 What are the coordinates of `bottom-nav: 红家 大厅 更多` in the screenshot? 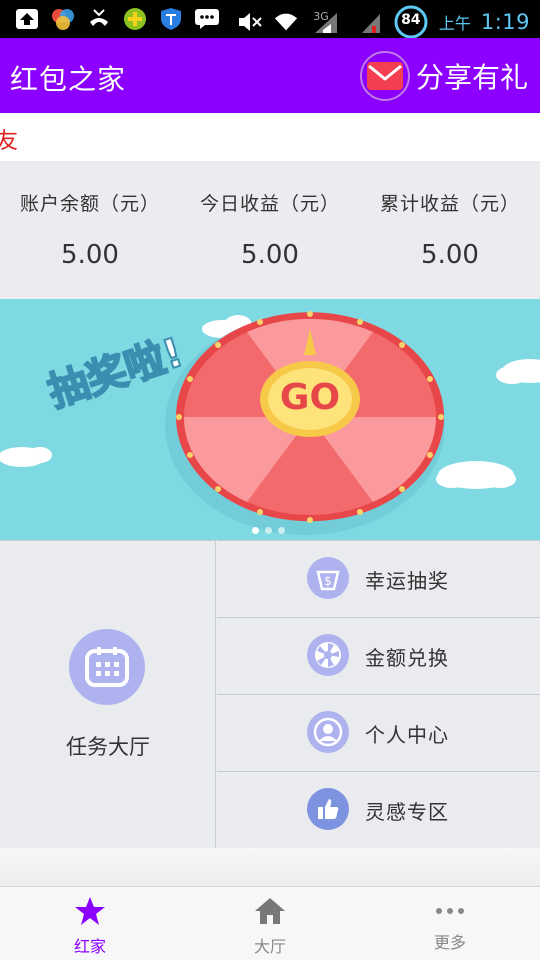 It's located at (270, 923).